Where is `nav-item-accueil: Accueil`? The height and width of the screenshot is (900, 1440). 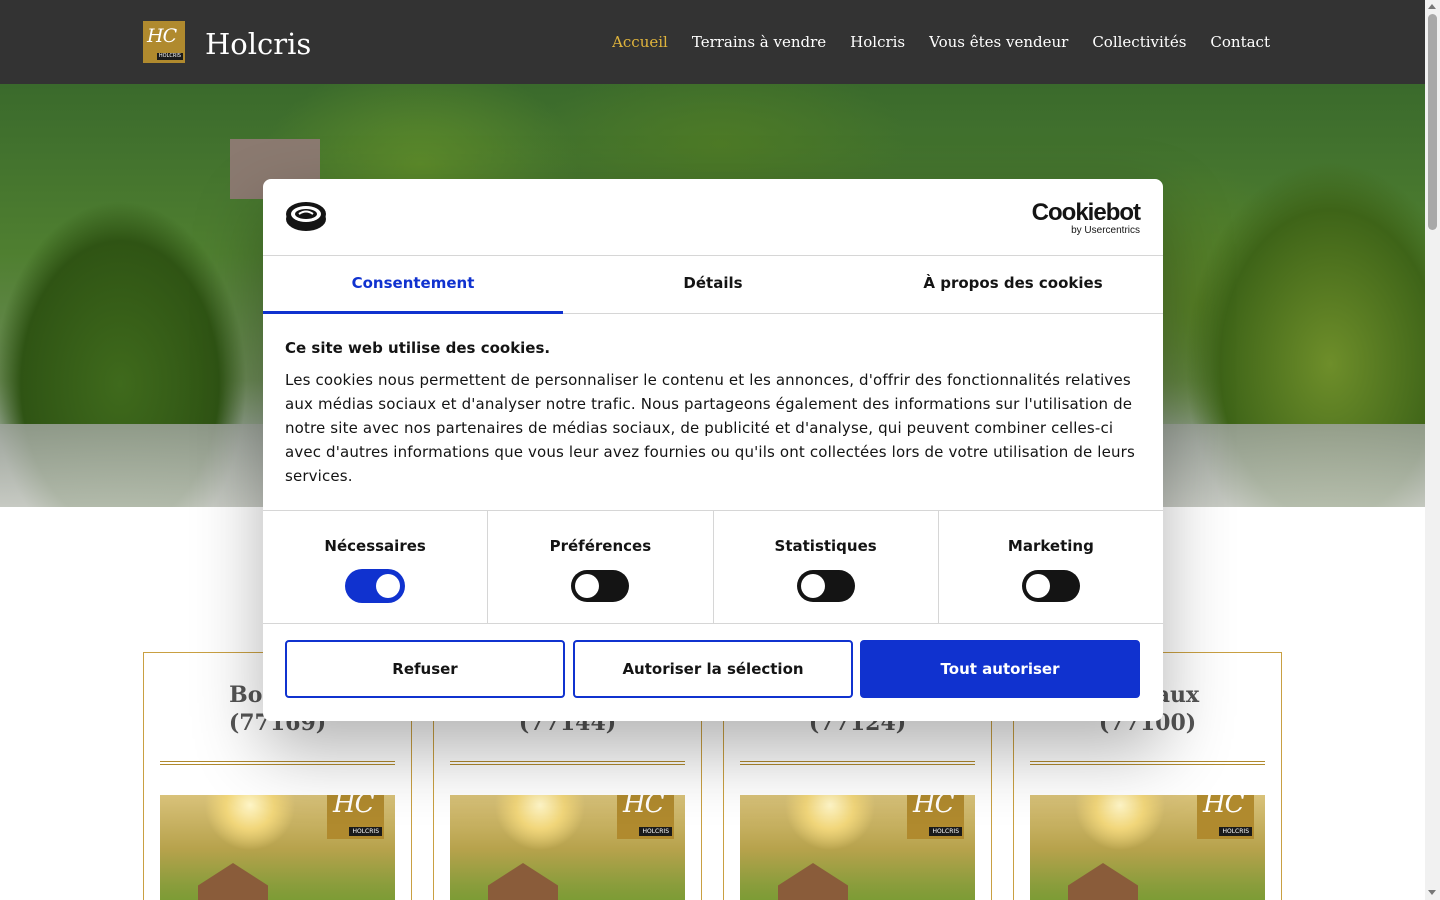
nav-item-accueil: Accueil is located at coordinates (640, 42).